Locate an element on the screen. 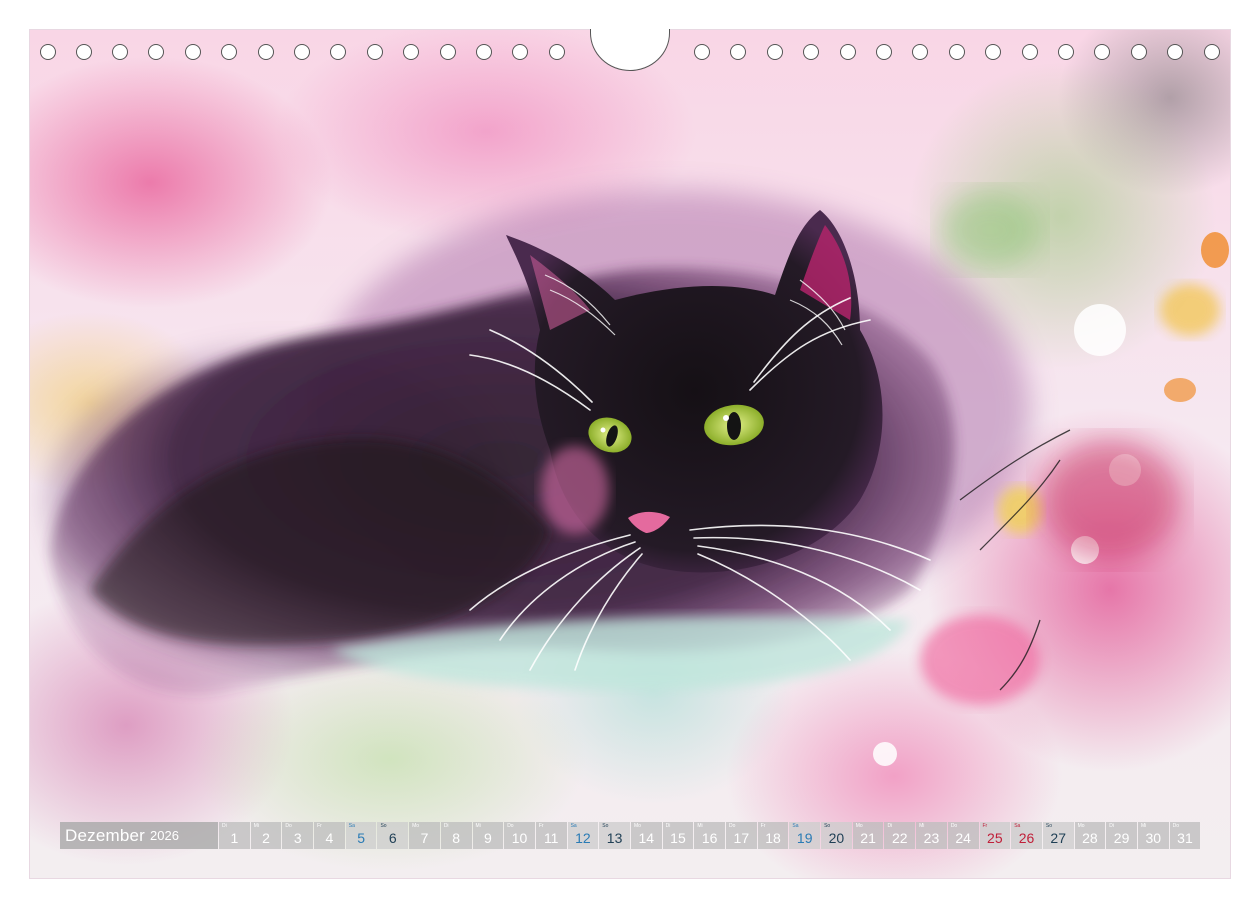  day-number: 10 is located at coordinates (519, 838).